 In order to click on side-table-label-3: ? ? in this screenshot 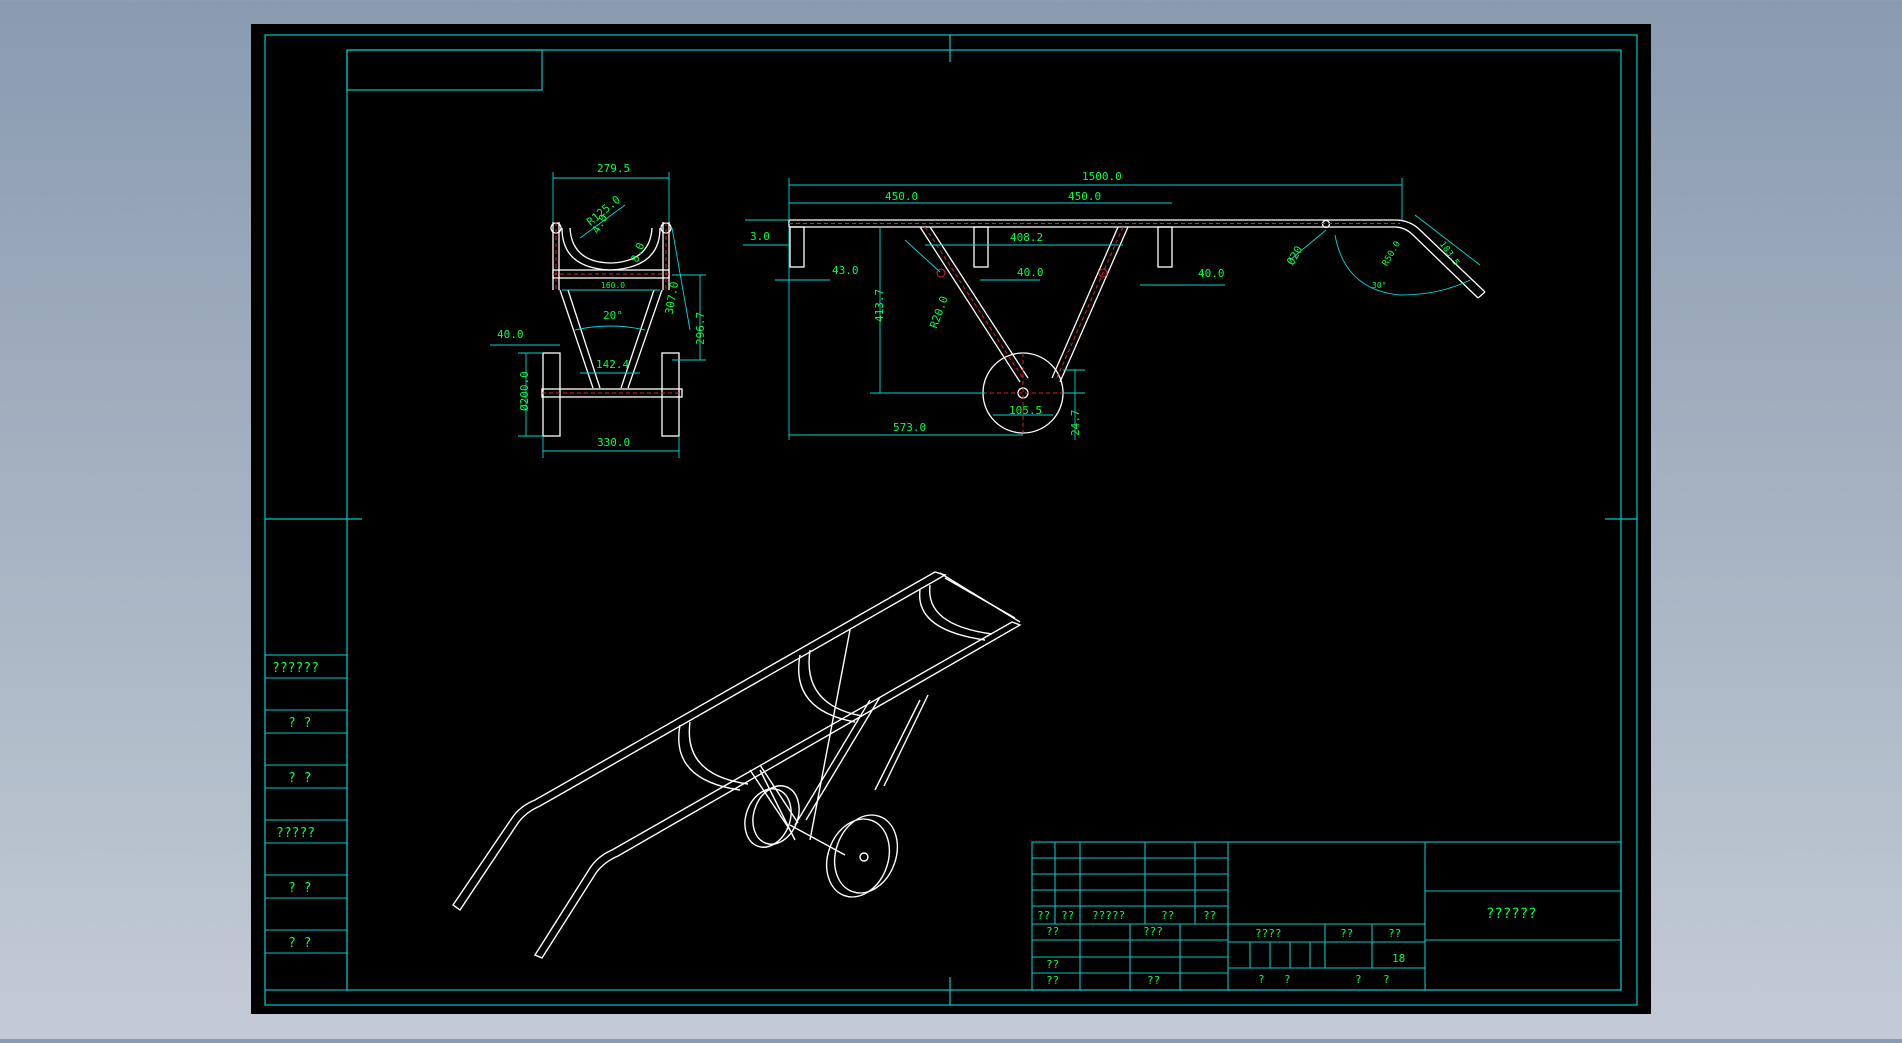, I will do `click(299, 778)`.